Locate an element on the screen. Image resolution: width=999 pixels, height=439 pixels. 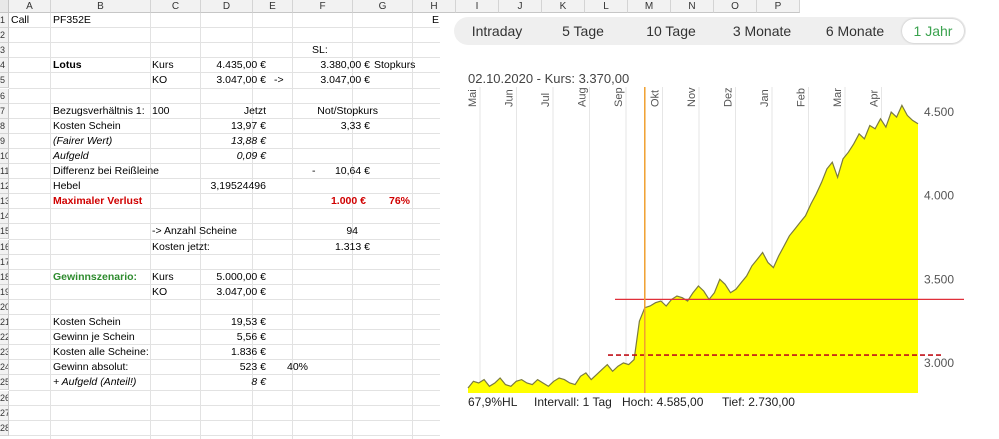
column-header-i: I is located at coordinates (477, 6).